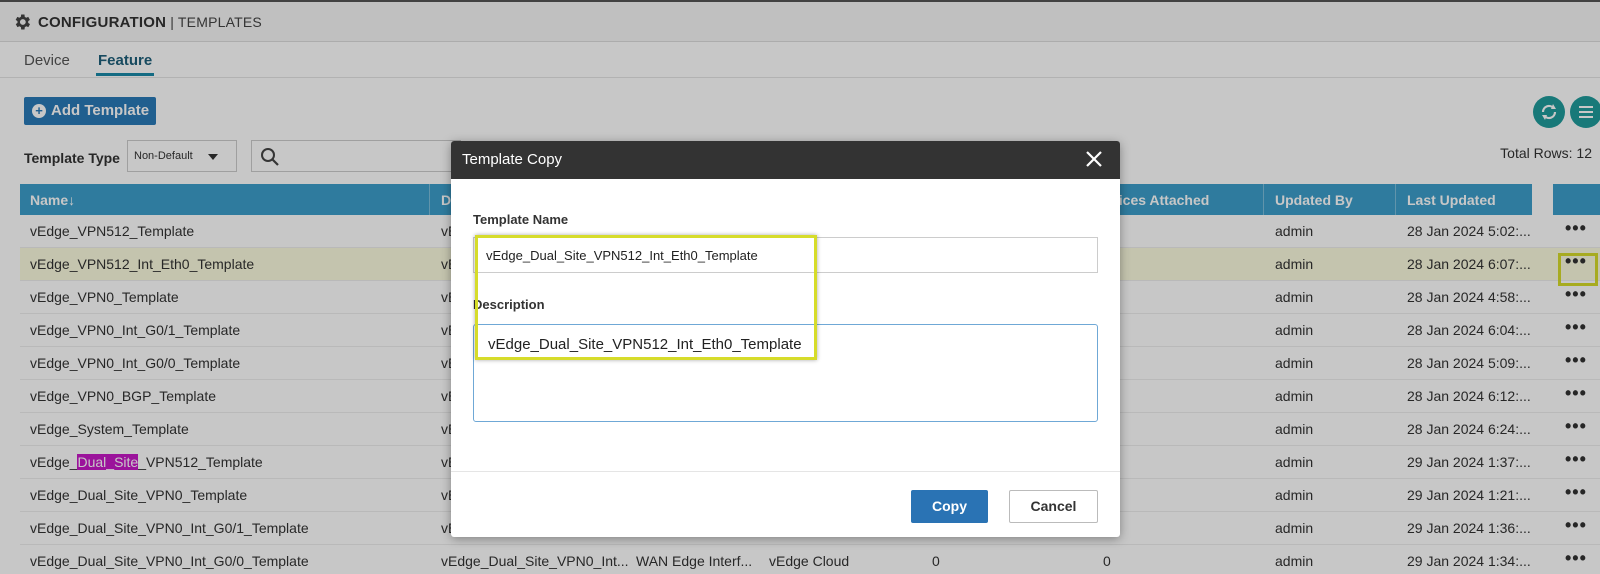 The image size is (1600, 574). What do you see at coordinates (785, 471) in the screenshot?
I see `dialog-divider` at bounding box center [785, 471].